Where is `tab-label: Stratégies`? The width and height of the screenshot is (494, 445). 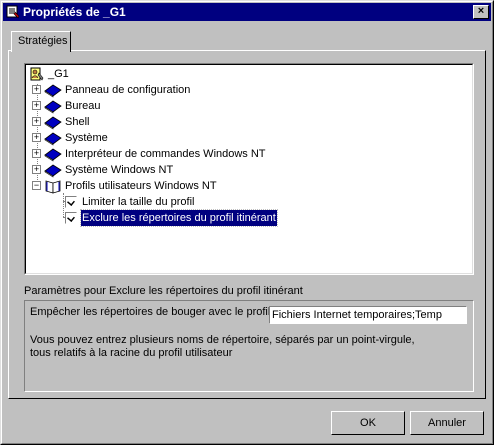 tab-label: Stratégies is located at coordinates (43, 41).